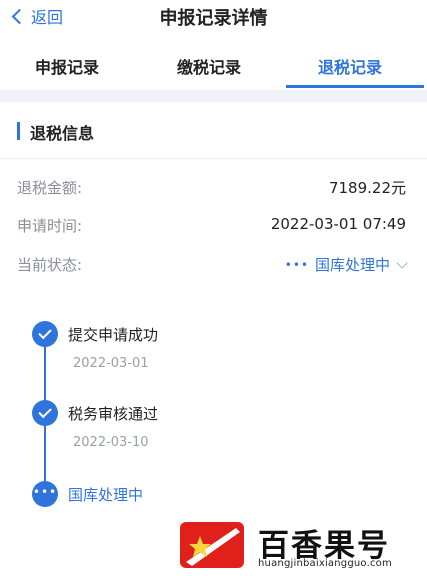 Image resolution: width=427 pixels, height=576 pixels. Describe the element at coordinates (50, 226) in the screenshot. I see `apply-time-label: 申请时间:` at that location.